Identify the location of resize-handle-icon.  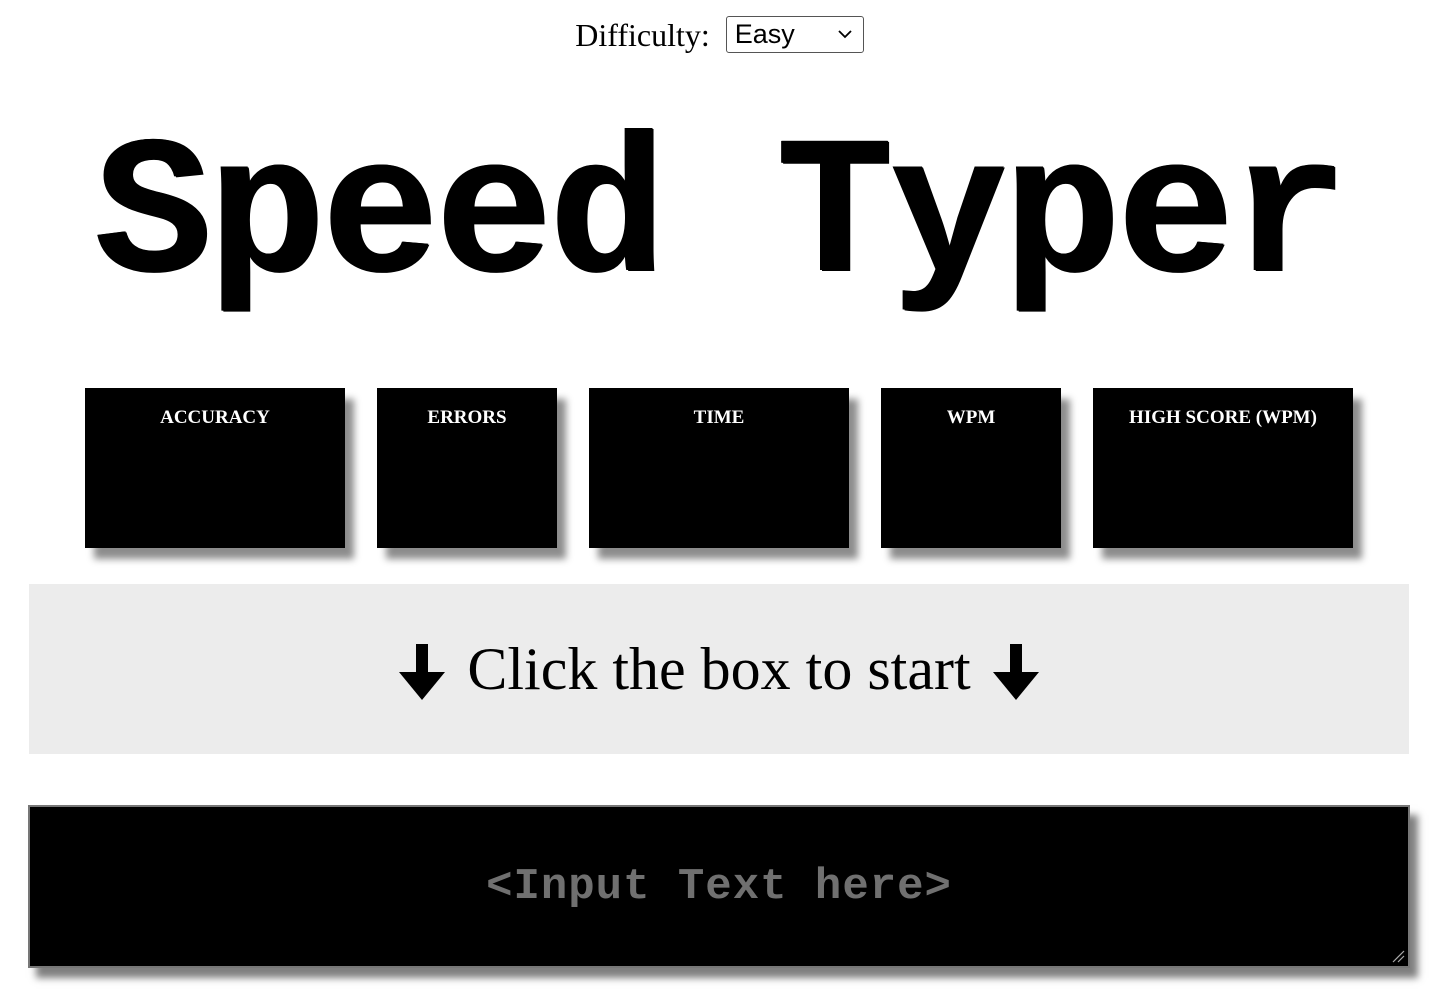
(1398, 956).